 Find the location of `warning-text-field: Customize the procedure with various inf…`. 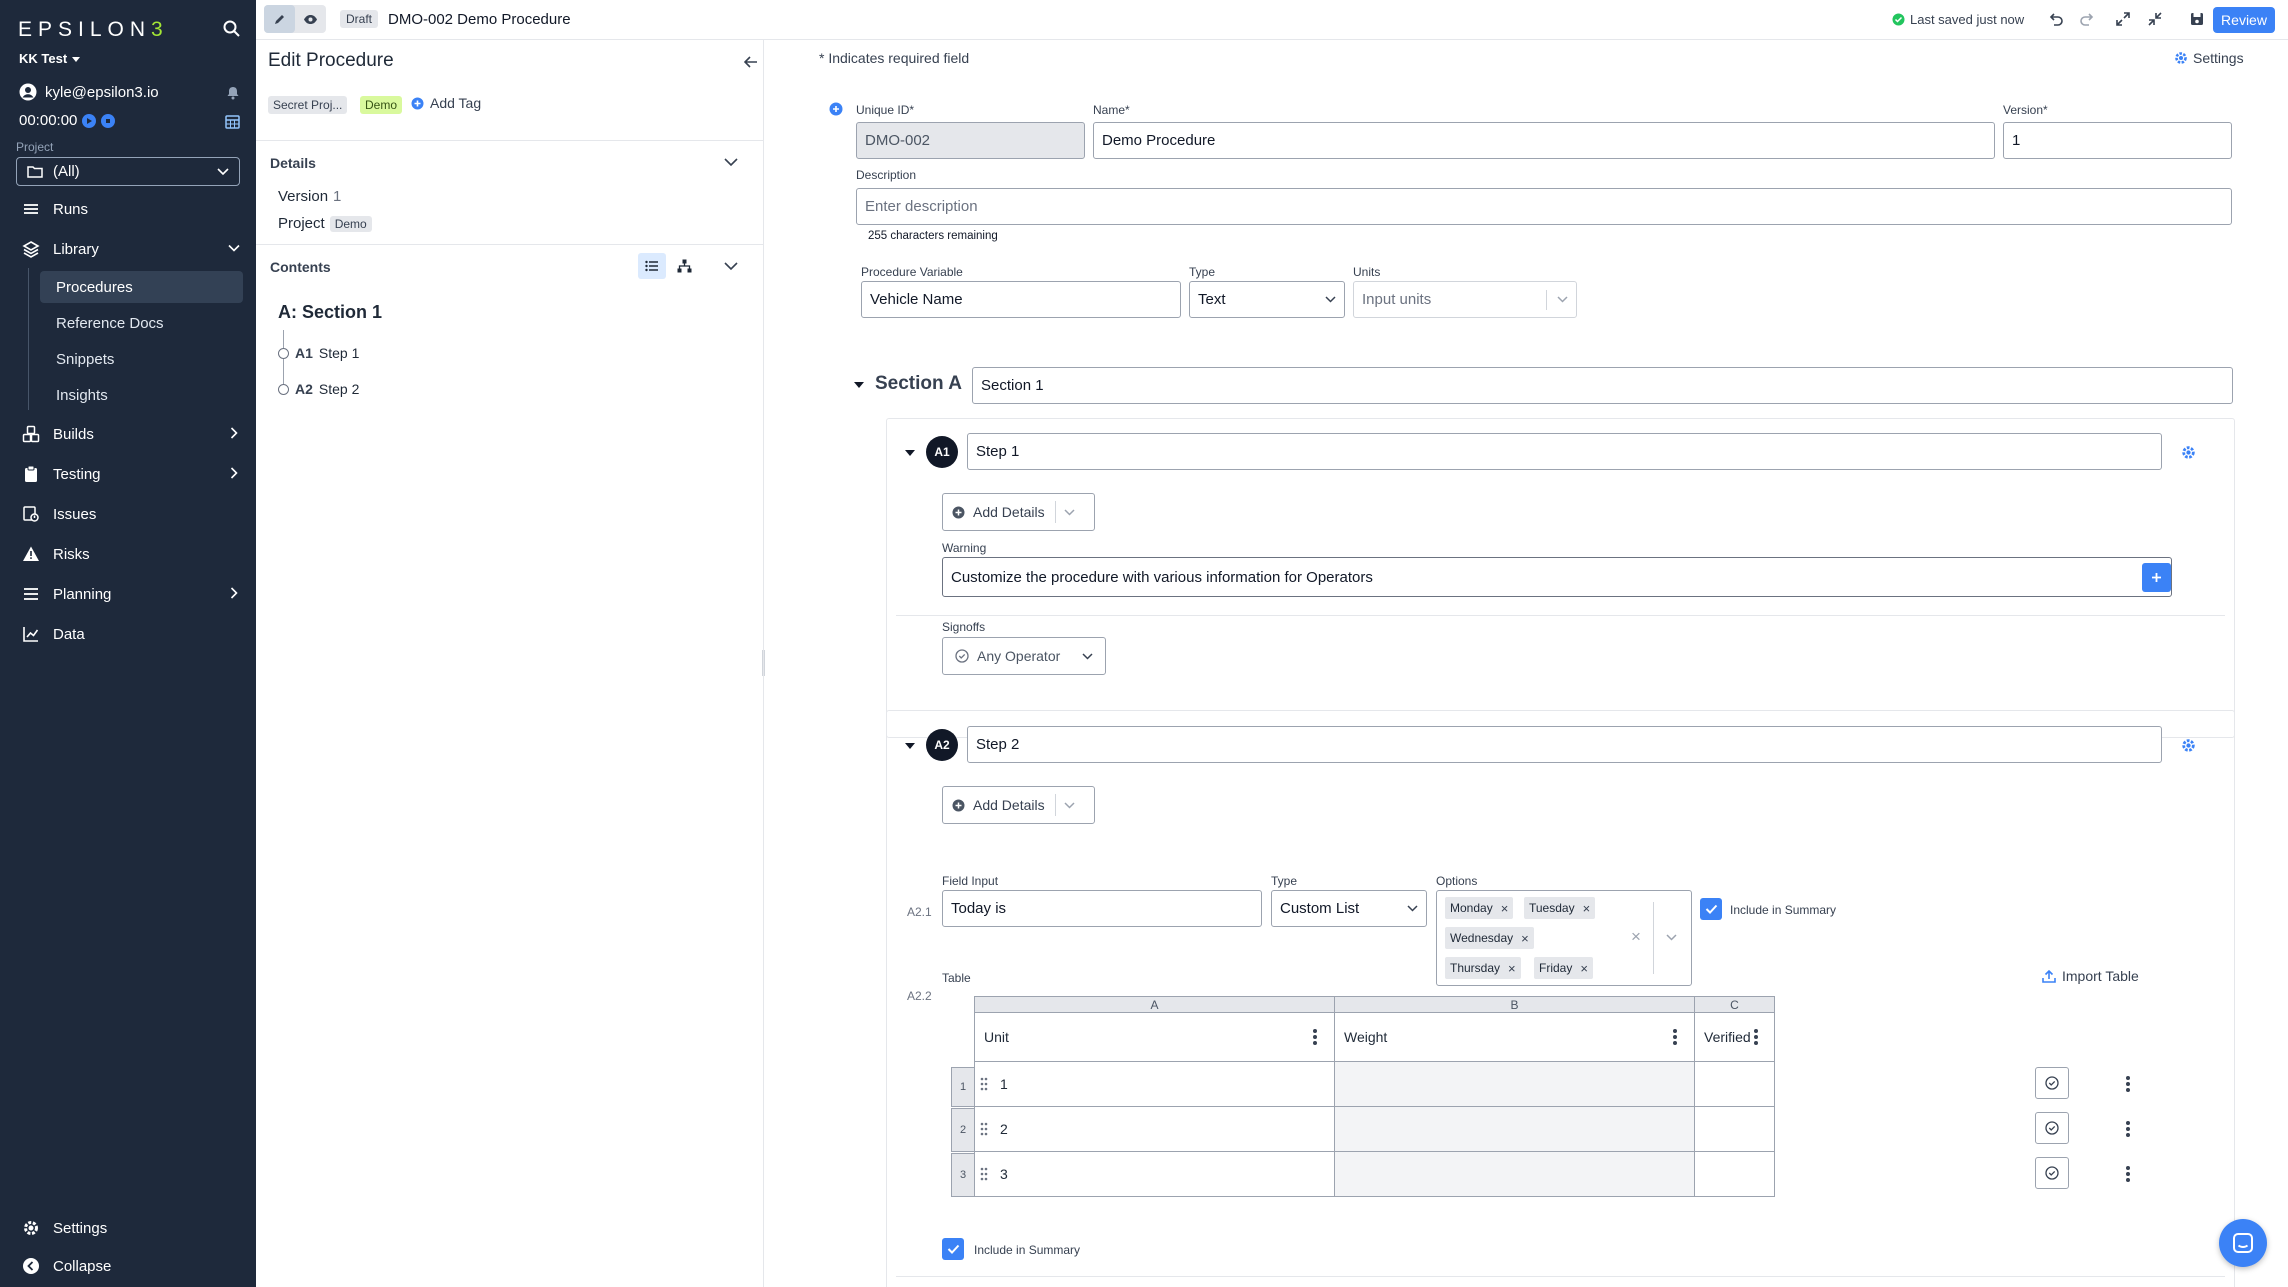

warning-text-field: Customize the procedure with various inf… is located at coordinates (1557, 577).